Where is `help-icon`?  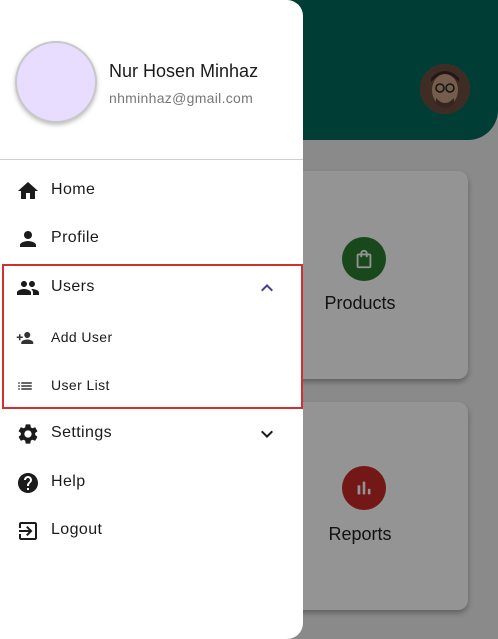
help-icon is located at coordinates (28, 483).